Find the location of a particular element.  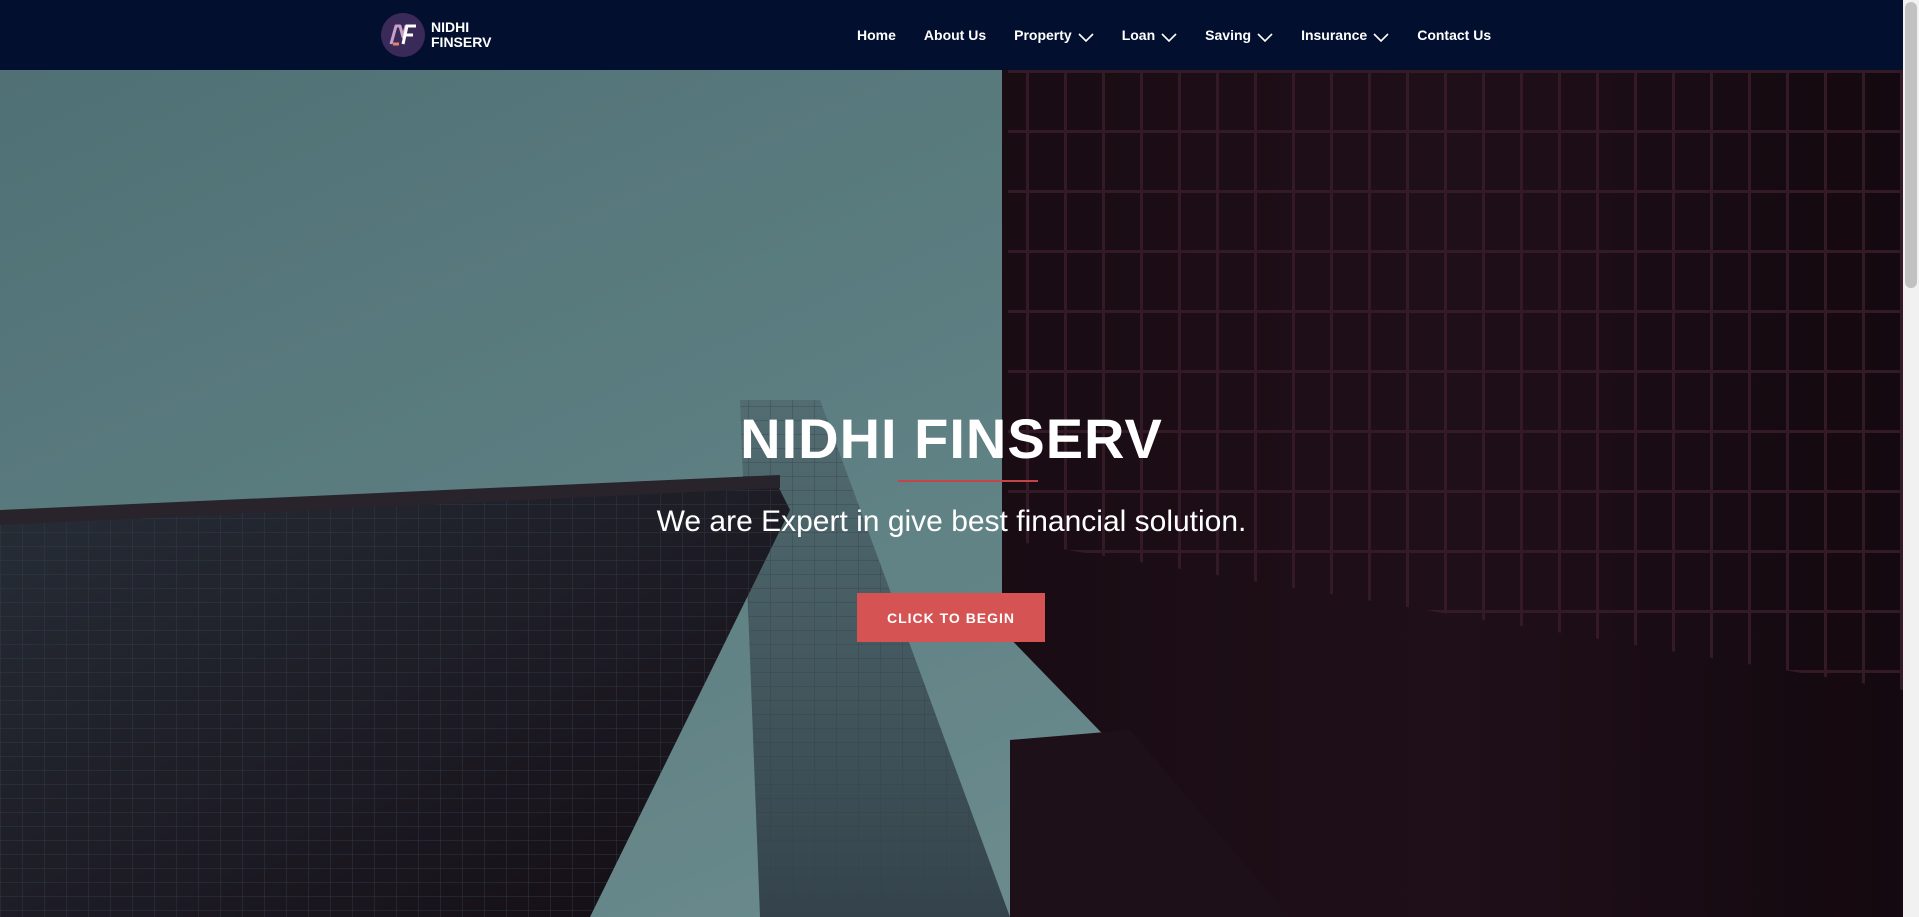

nav-home-label: Home is located at coordinates (876, 35).